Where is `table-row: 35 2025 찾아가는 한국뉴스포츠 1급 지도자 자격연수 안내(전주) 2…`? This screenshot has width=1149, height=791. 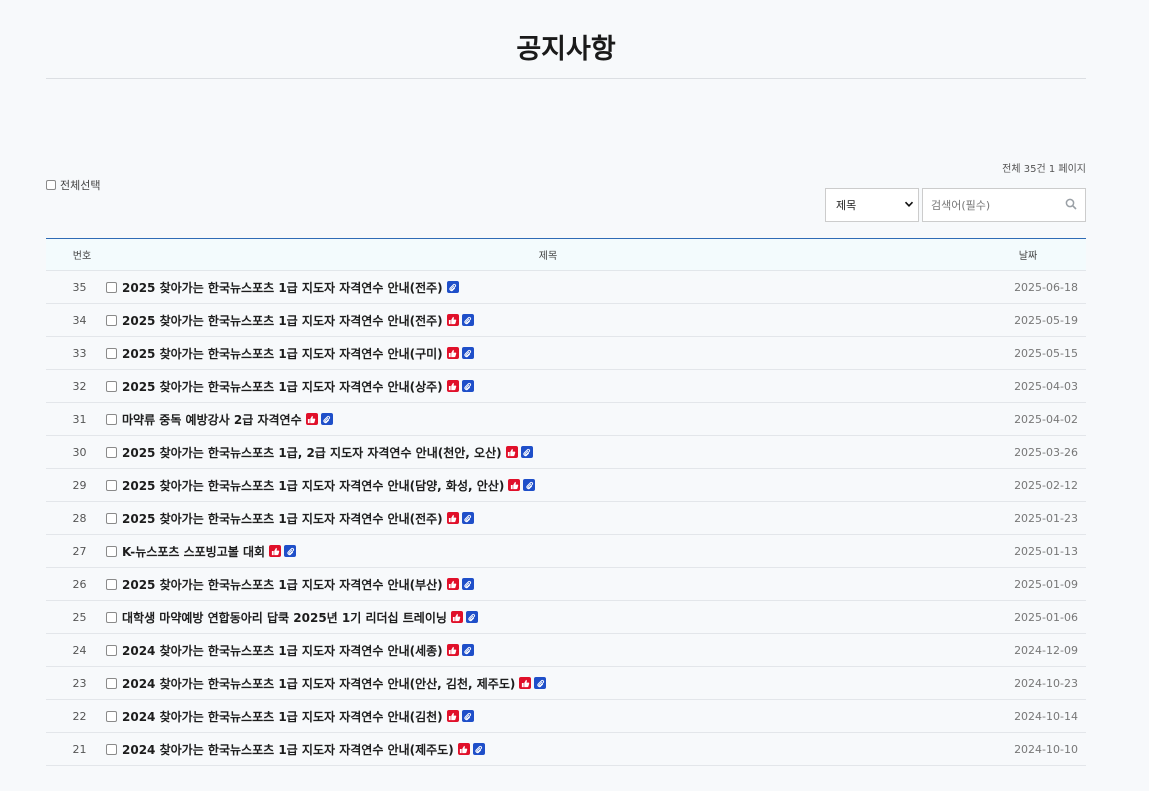
table-row: 35 2025 찾아가는 한국뉴스포츠 1급 지도자 자격연수 안내(전주) 2… is located at coordinates (566, 287).